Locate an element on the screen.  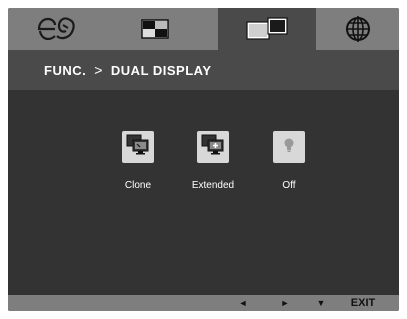
page-title: DUAL DISPLAY is located at coordinates (161, 70).